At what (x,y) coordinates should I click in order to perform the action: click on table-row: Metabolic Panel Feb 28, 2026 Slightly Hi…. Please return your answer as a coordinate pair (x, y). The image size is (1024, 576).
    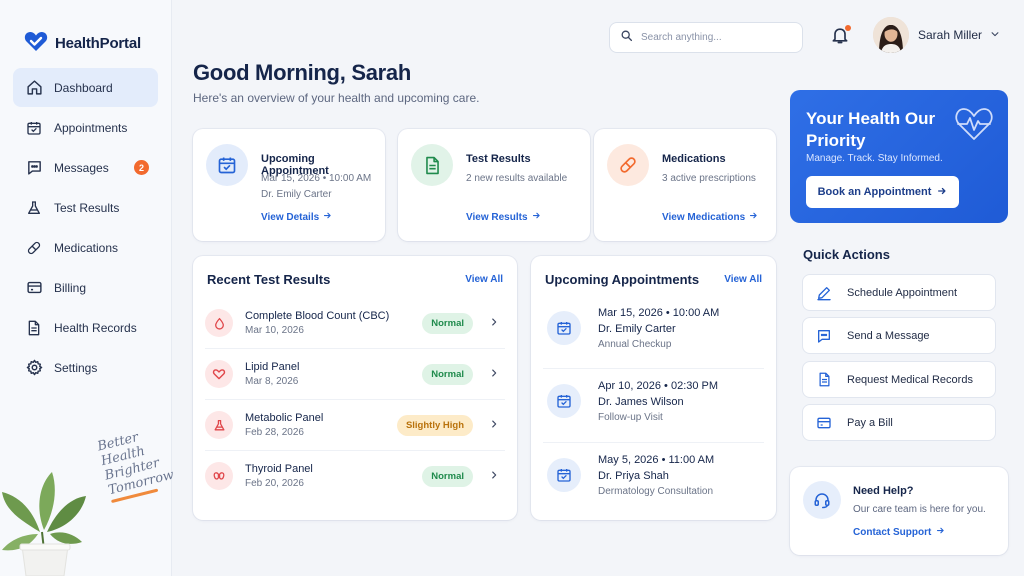
    Looking at the image, I should click on (355, 425).